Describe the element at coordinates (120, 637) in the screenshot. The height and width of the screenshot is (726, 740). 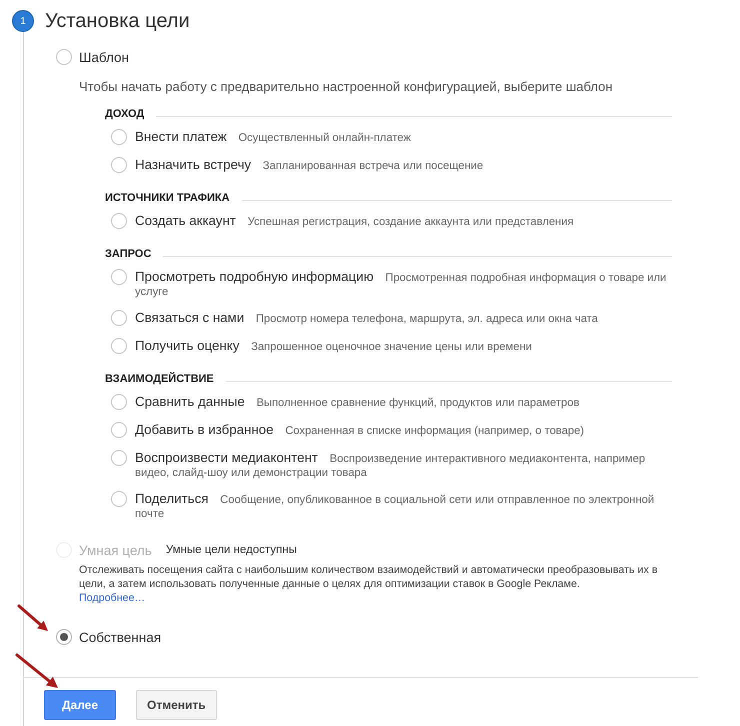
I see `goal-type-label: Собственная` at that location.